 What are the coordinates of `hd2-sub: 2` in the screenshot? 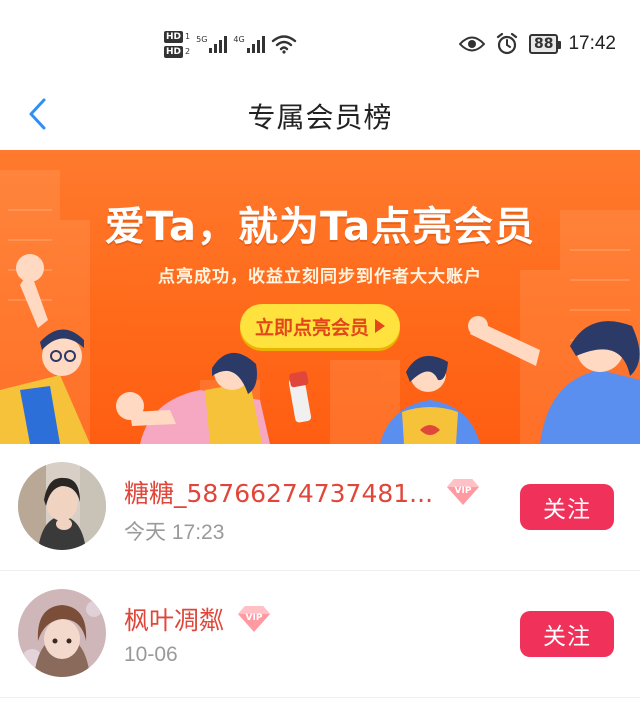 It's located at (188, 51).